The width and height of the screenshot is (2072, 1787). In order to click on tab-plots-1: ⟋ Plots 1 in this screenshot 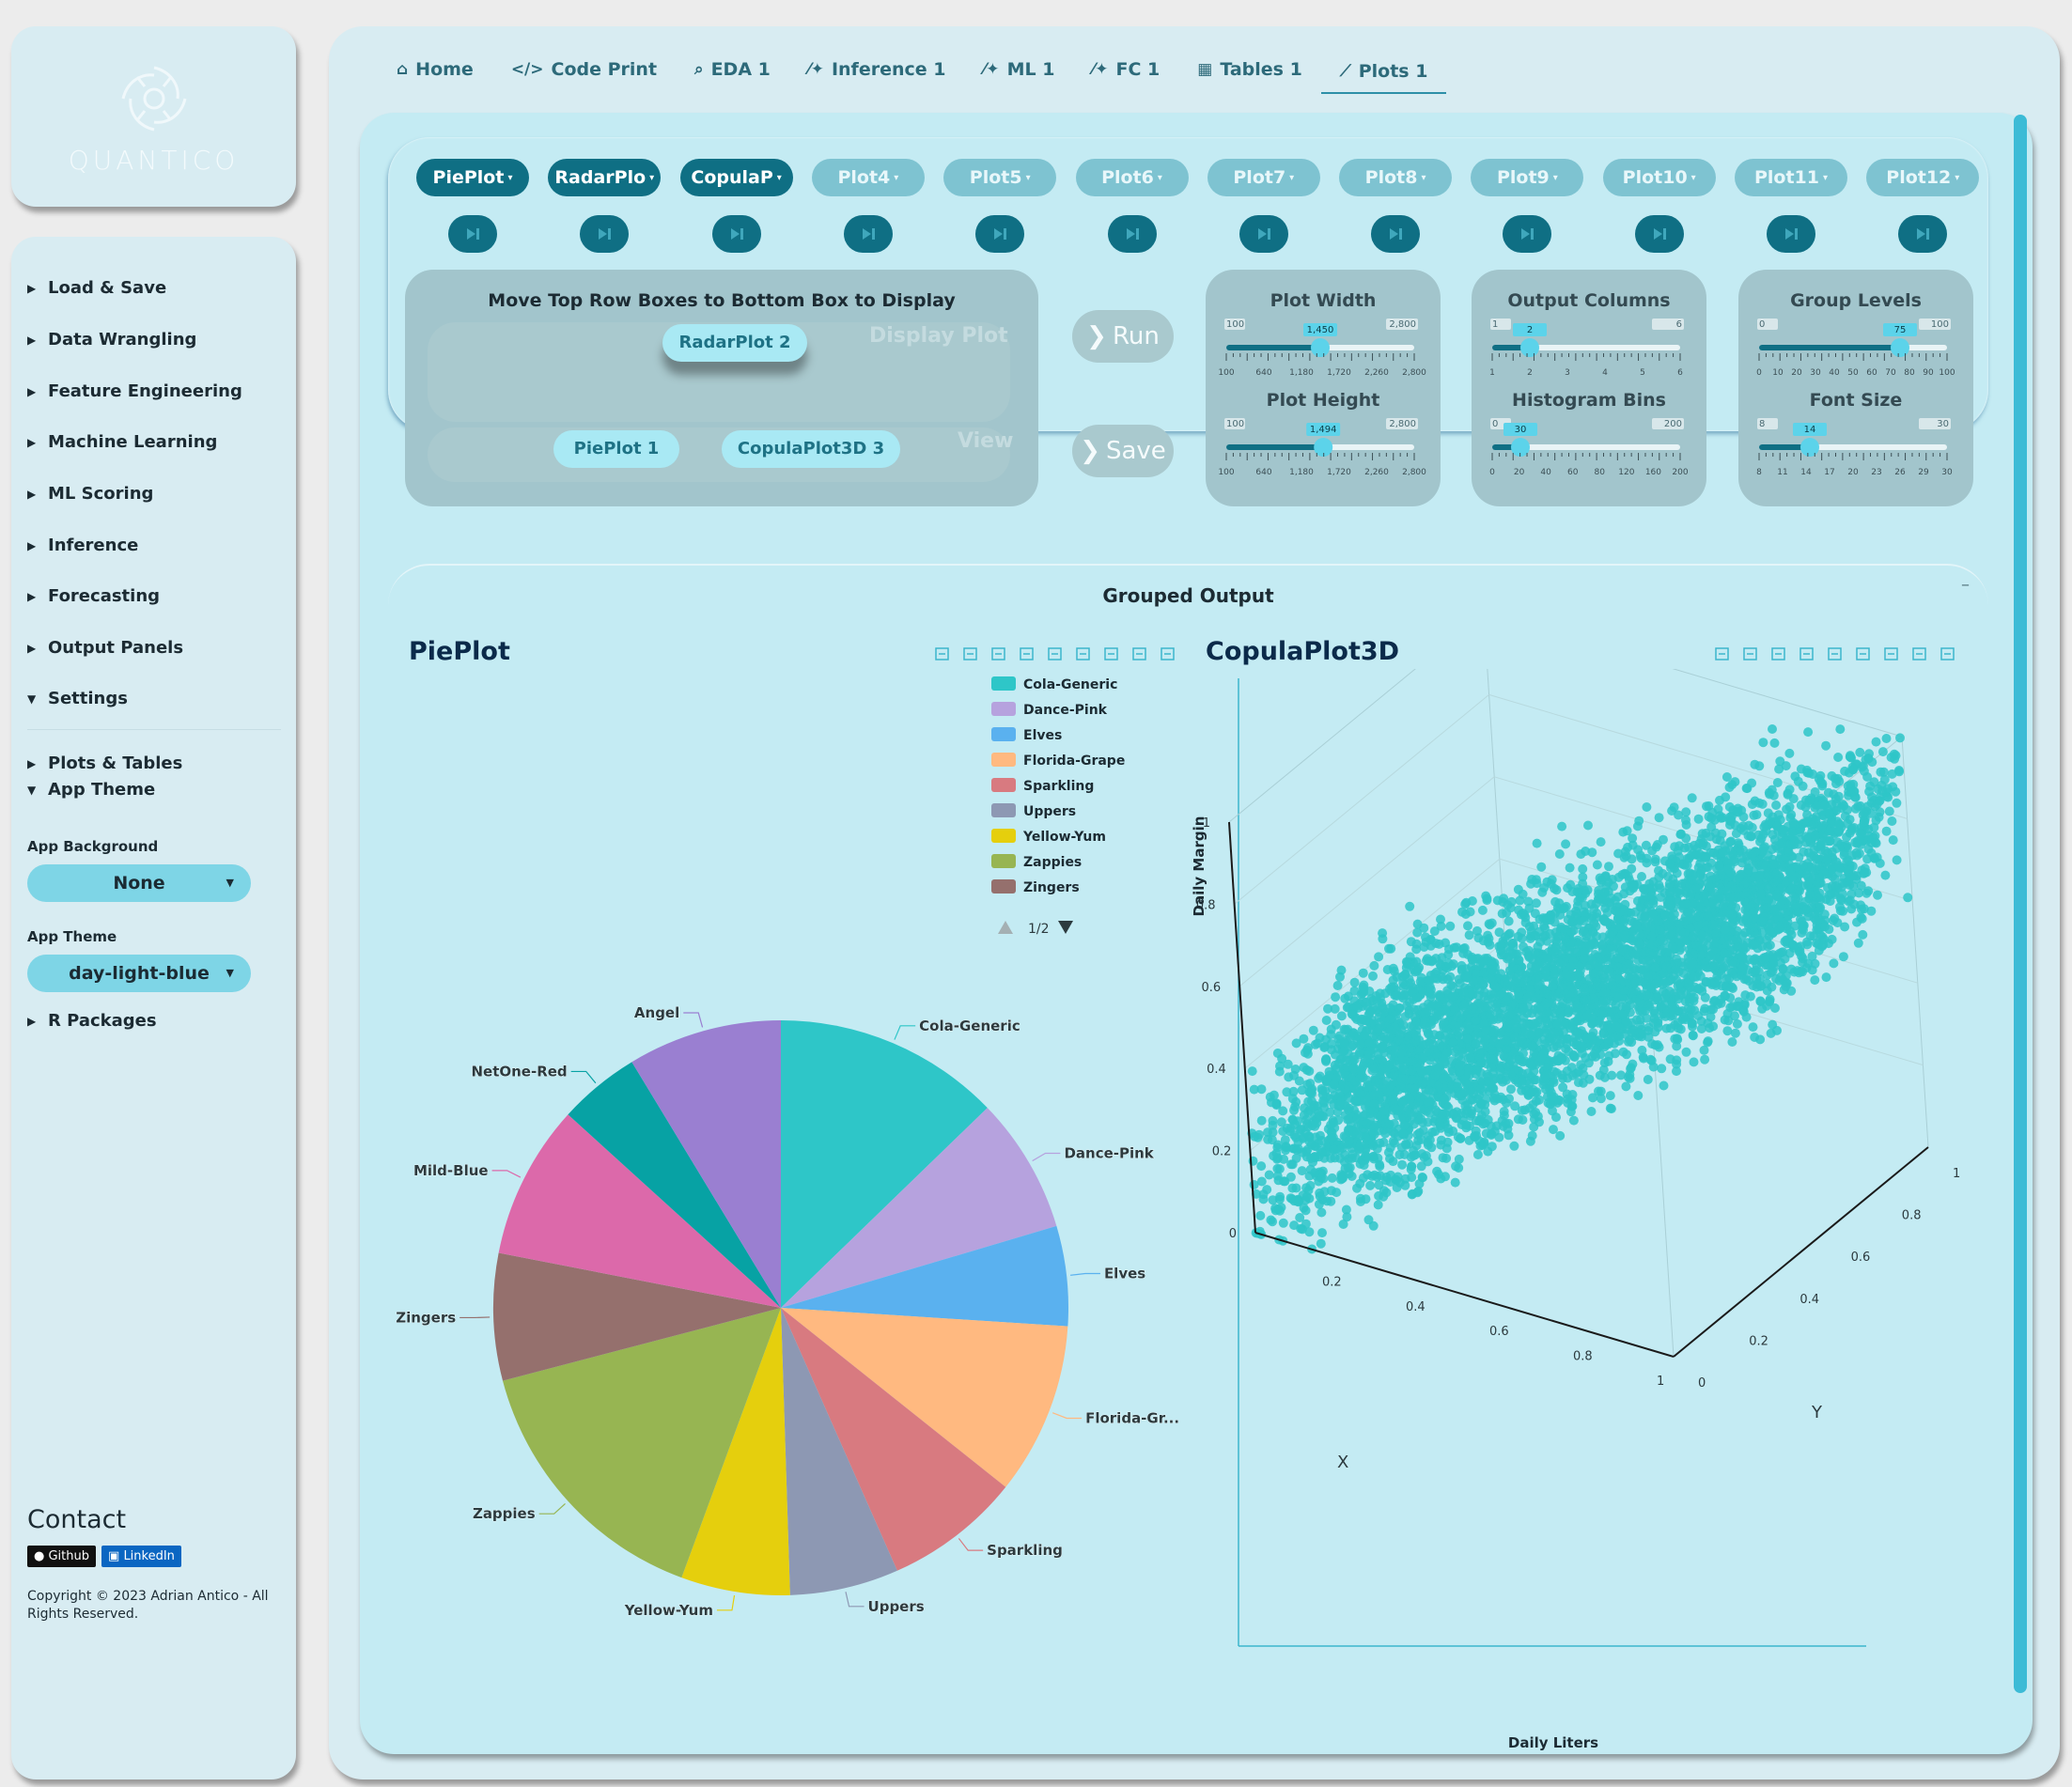, I will do `click(1383, 73)`.